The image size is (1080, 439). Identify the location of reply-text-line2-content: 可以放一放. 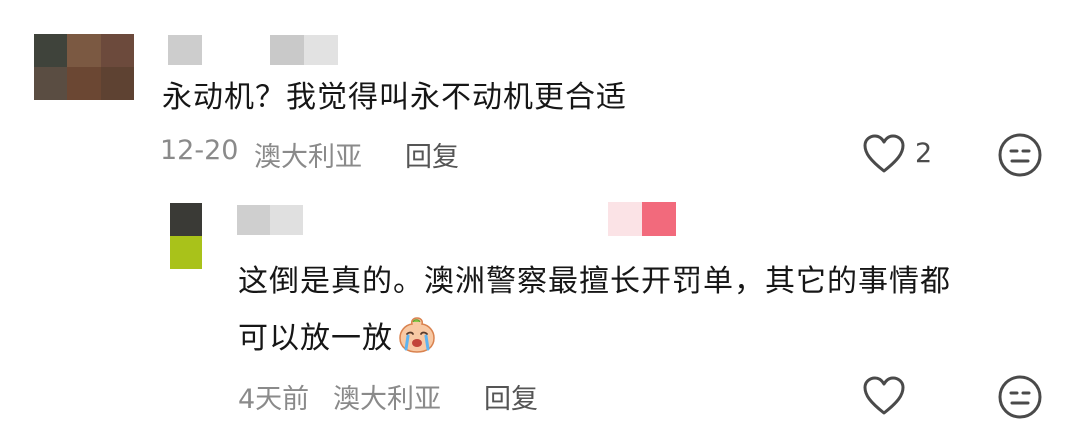
(315, 338).